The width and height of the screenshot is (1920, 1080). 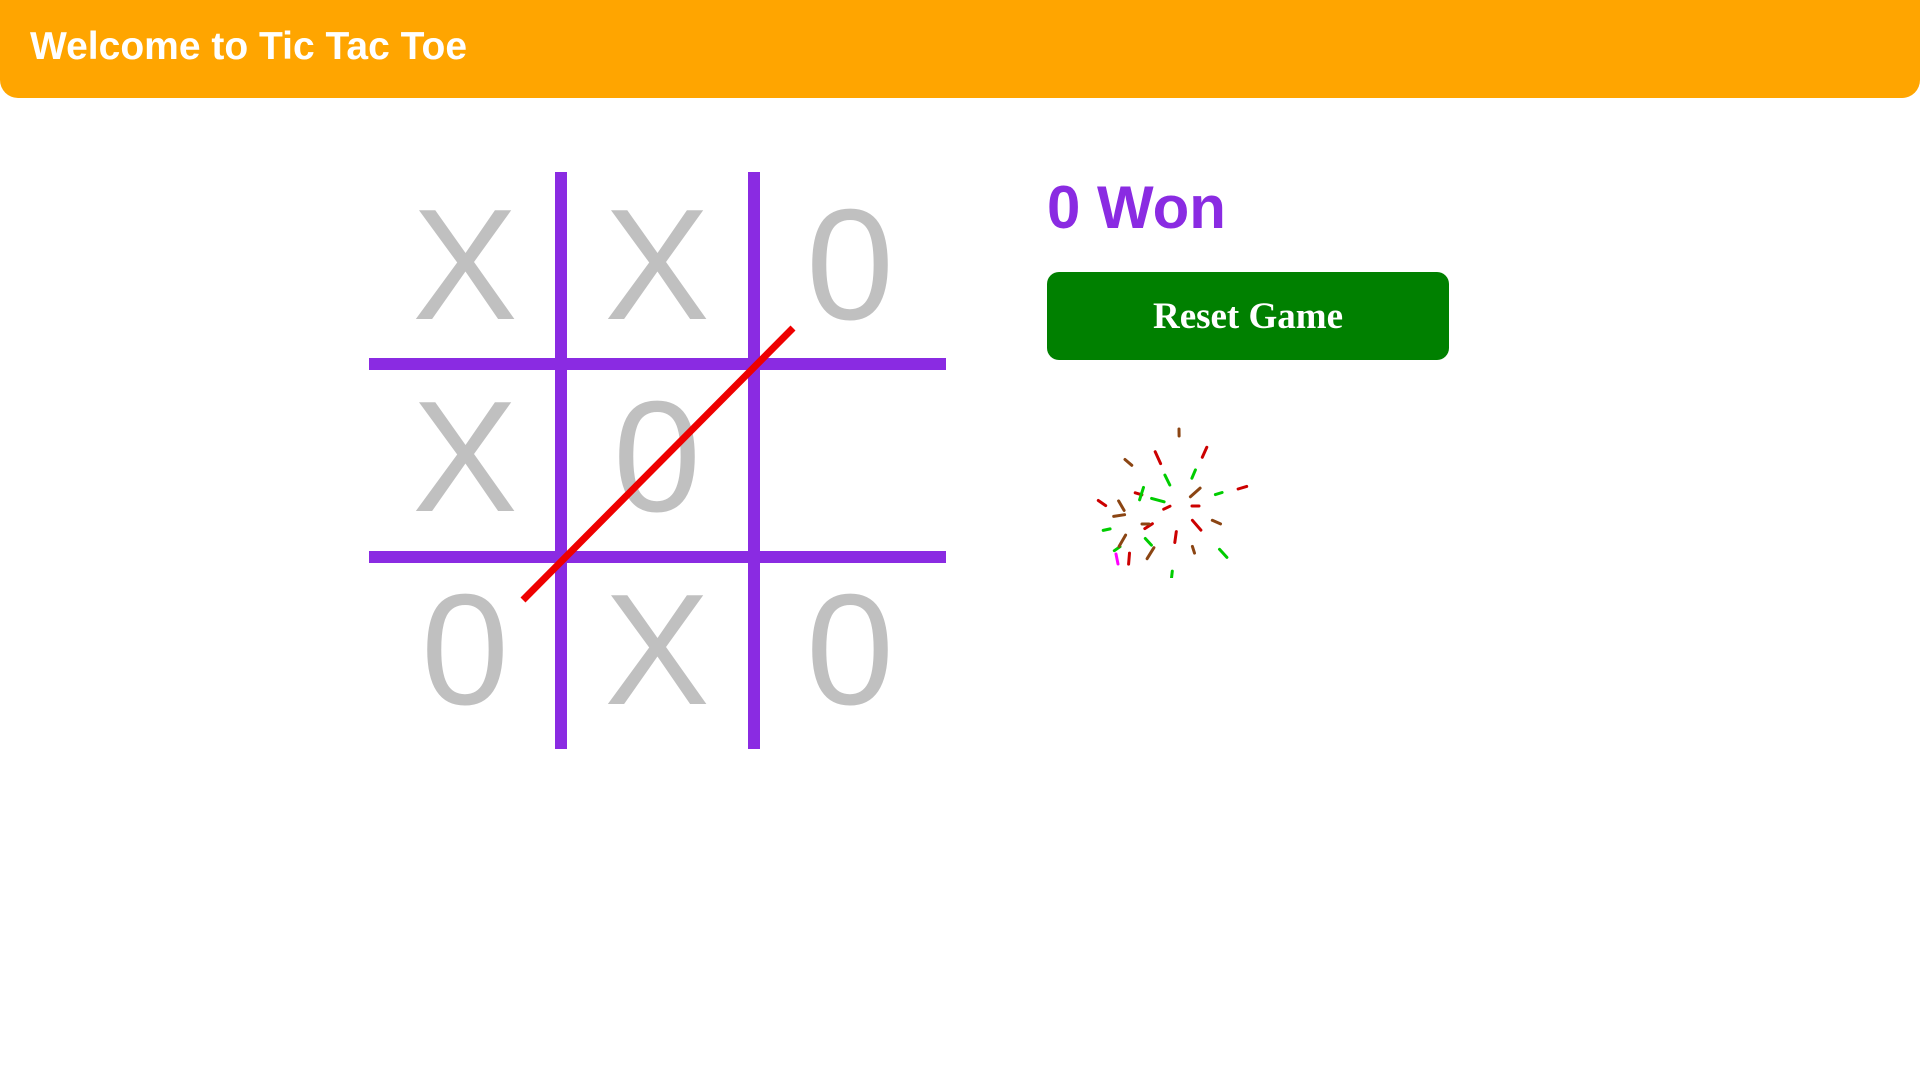 What do you see at coordinates (1136, 207) in the screenshot?
I see `winner-text: 0 Won` at bounding box center [1136, 207].